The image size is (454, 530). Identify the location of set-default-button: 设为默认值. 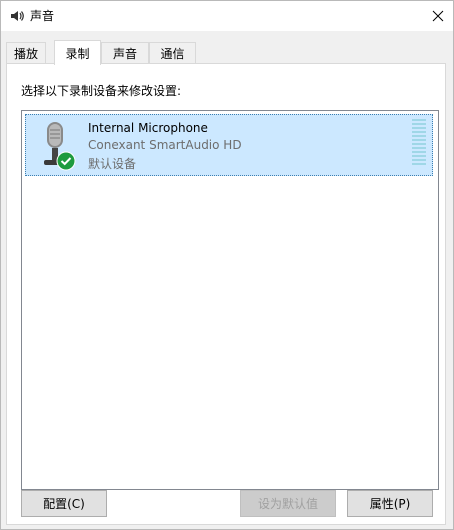
(288, 503).